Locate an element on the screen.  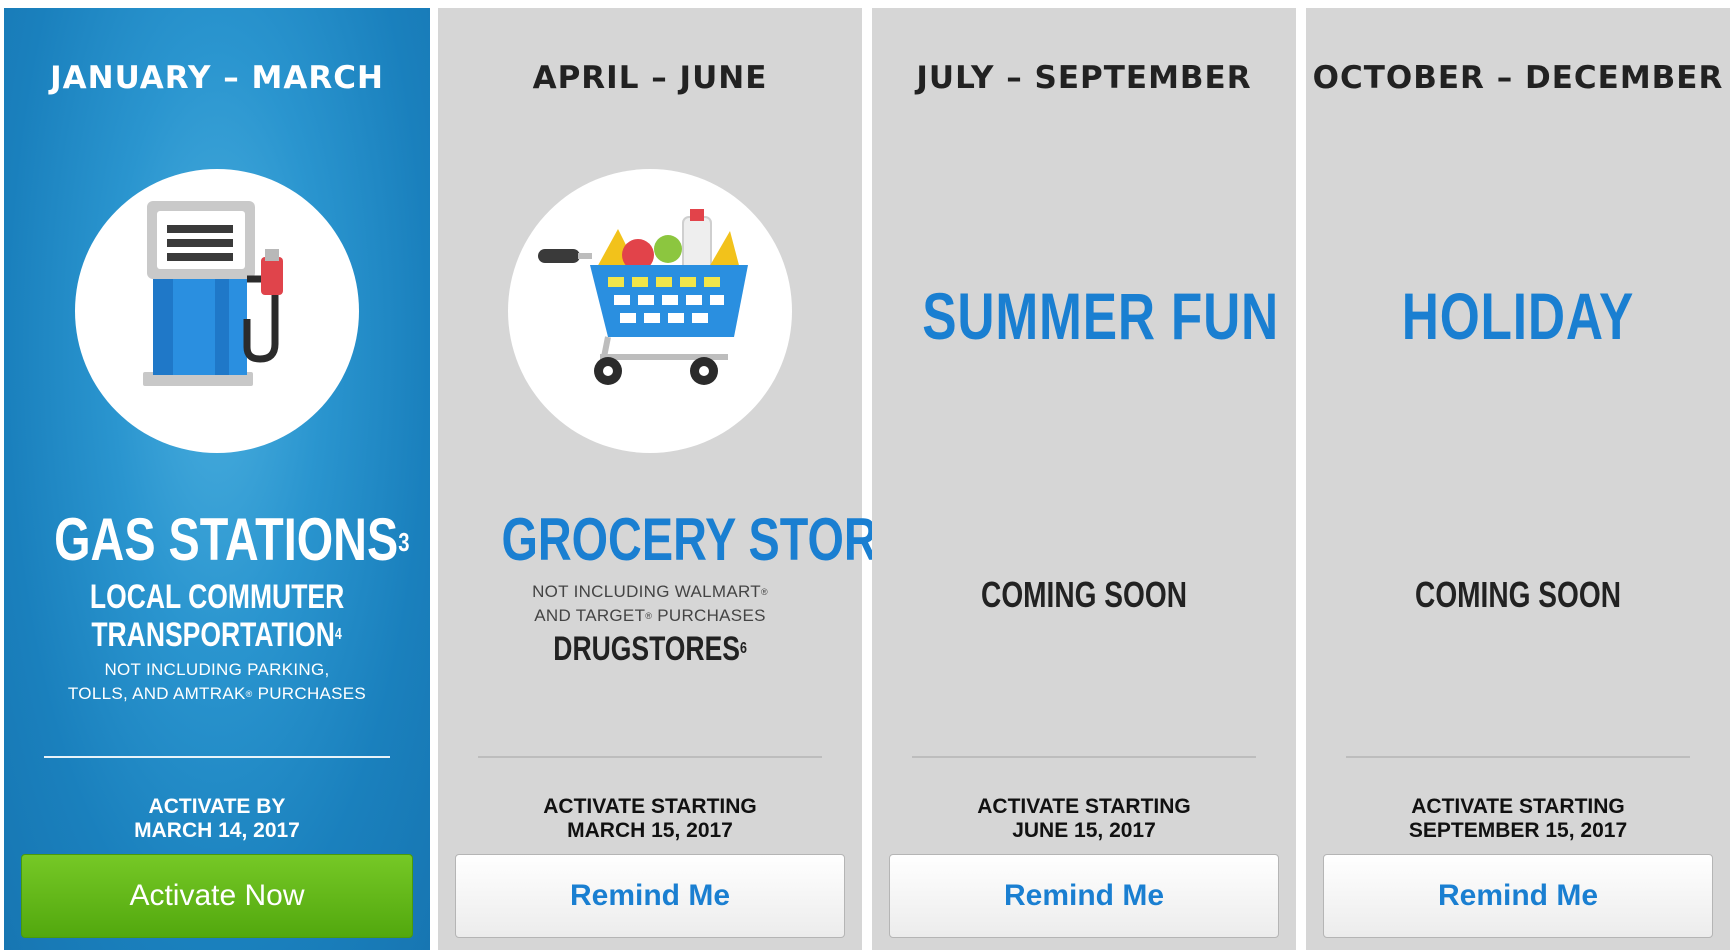
activate-date-text: ACTIVATE STARTING MARCH 15, 2017 is located at coordinates (650, 818).